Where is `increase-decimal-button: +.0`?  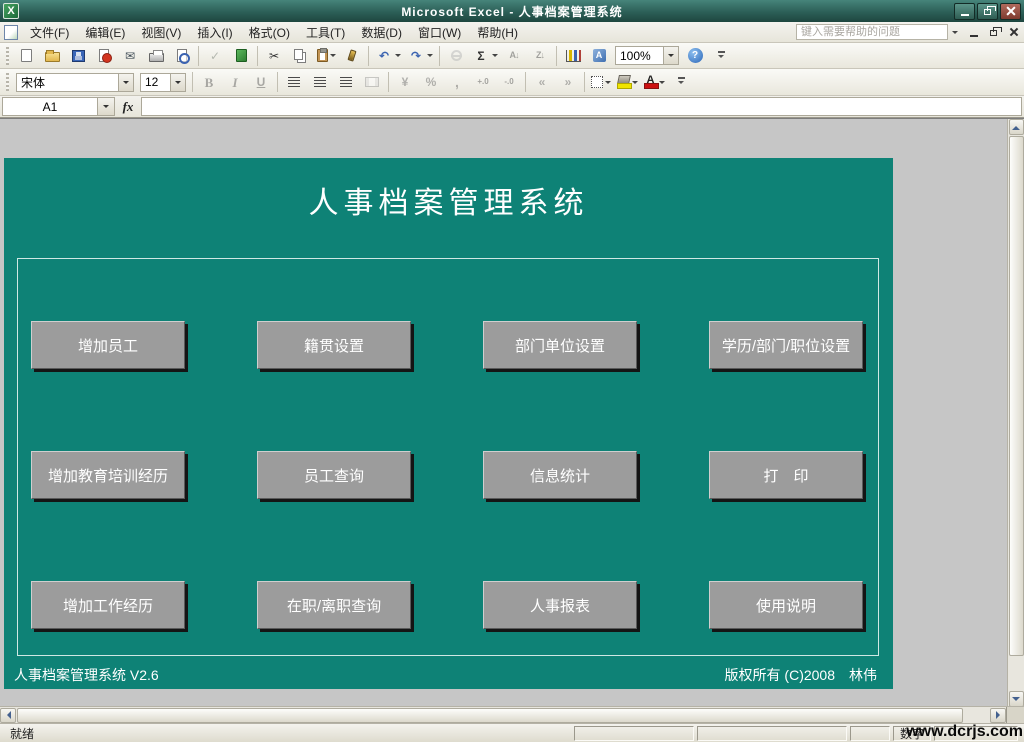 increase-decimal-button: +.0 is located at coordinates (483, 82).